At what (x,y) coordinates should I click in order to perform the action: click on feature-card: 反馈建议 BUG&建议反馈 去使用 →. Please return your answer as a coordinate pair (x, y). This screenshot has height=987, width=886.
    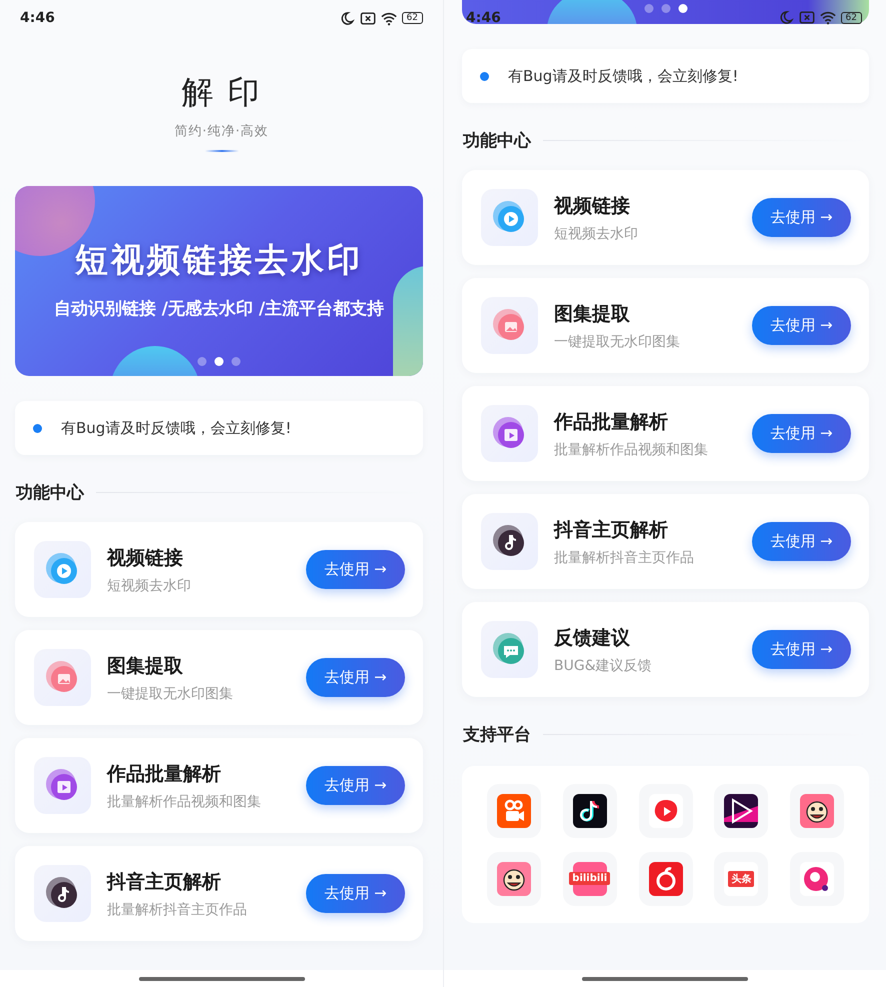
    Looking at the image, I should click on (665, 649).